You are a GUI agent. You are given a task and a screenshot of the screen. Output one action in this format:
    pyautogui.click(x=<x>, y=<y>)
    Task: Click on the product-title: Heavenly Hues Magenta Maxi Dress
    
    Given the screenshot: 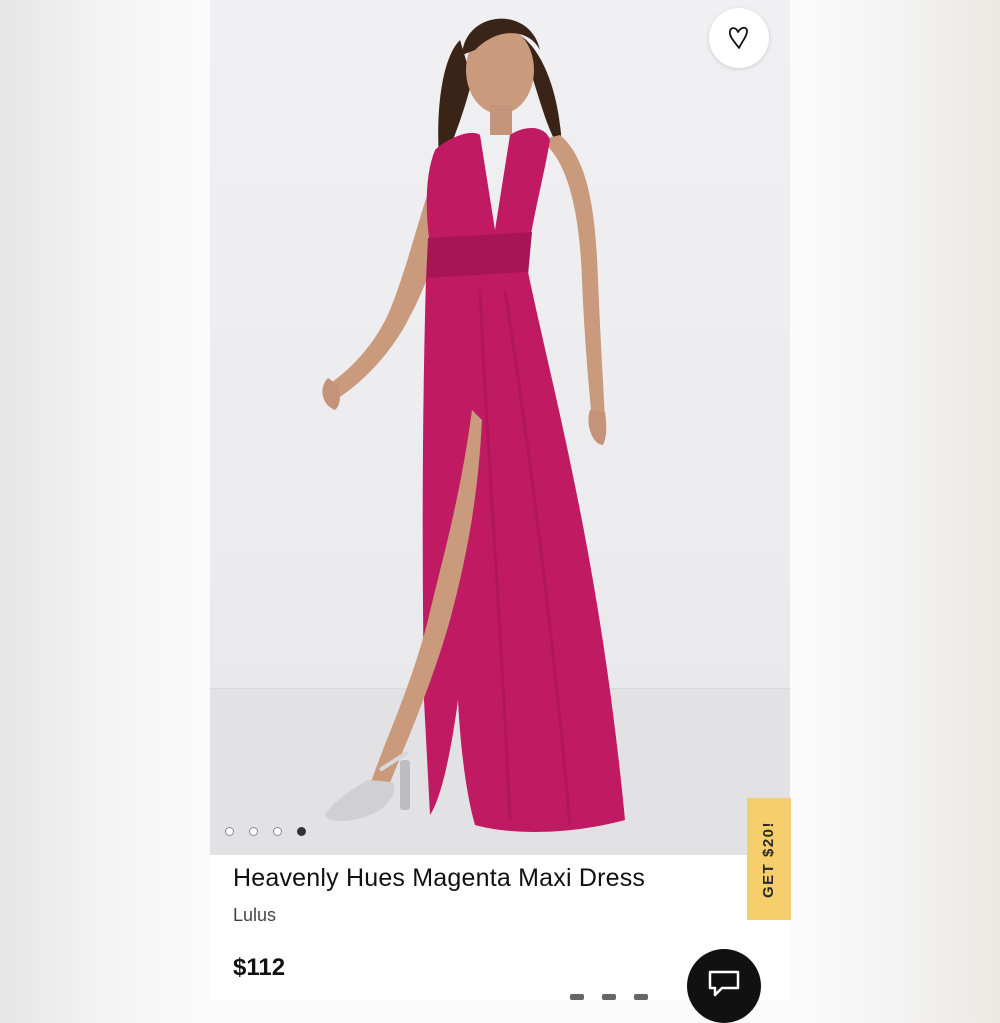 What is the action you would take?
    pyautogui.click(x=439, y=878)
    